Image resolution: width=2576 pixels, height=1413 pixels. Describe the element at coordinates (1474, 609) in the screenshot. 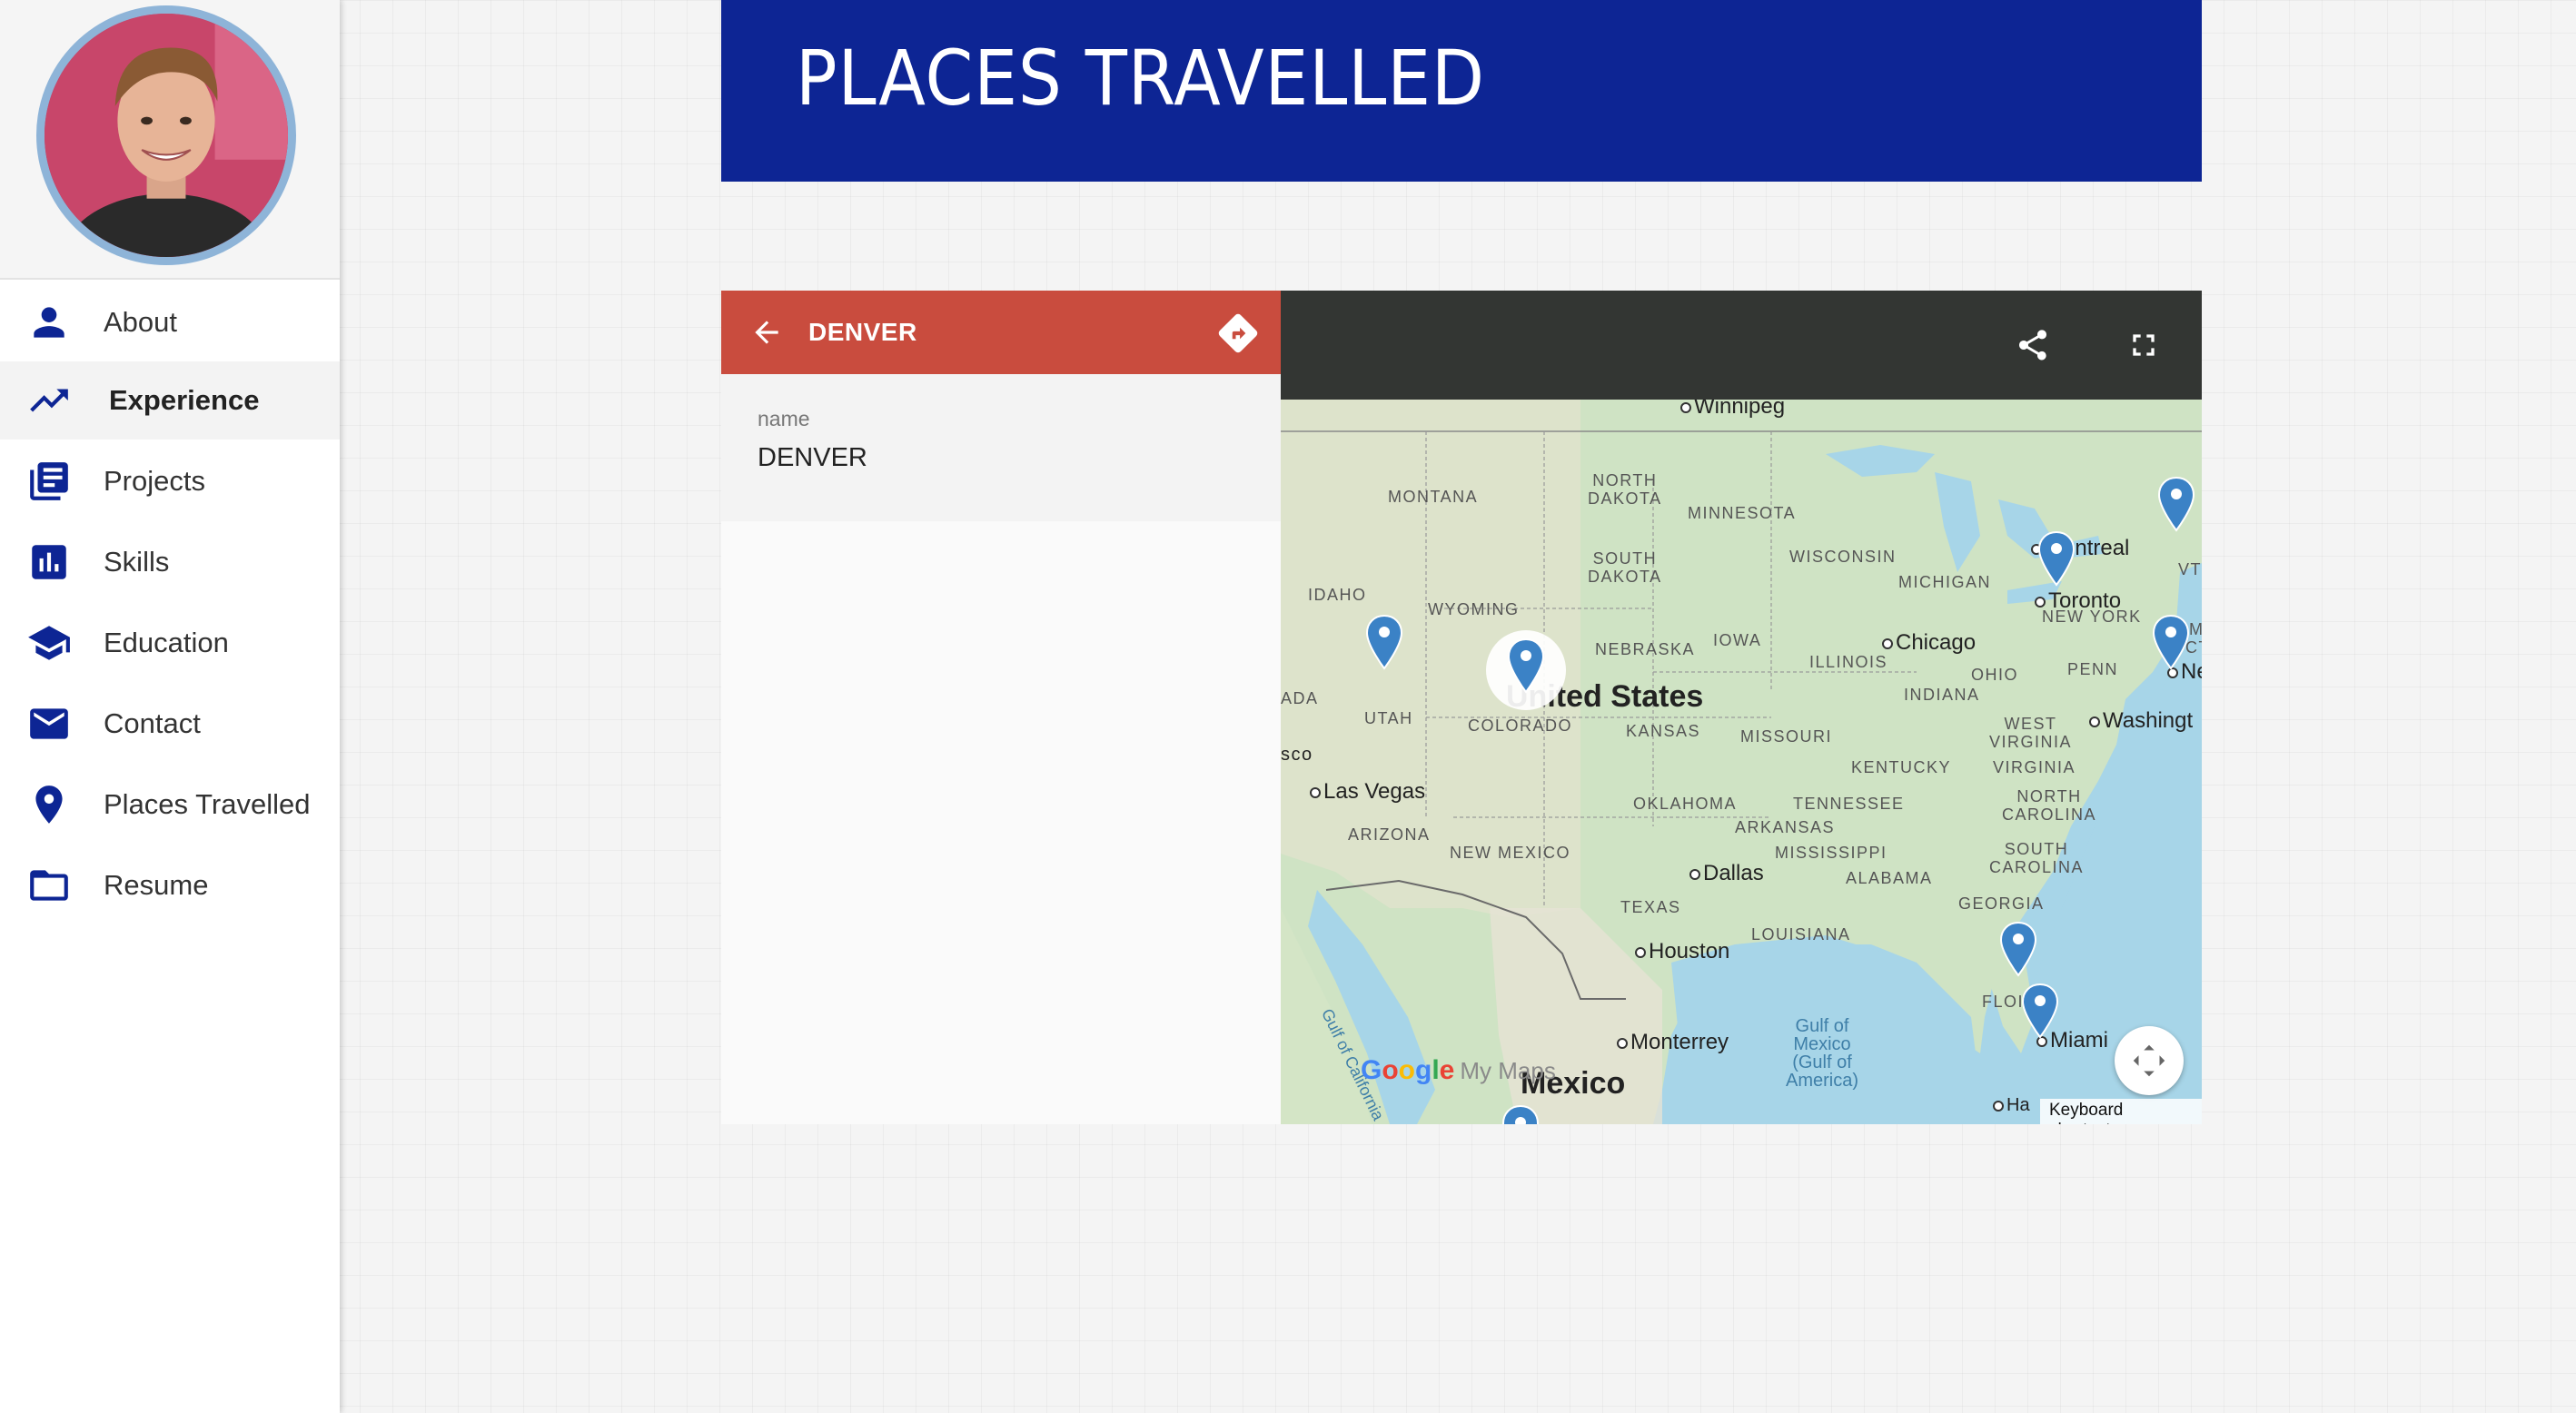

I see `state-label-wyoming: WYOMING` at that location.